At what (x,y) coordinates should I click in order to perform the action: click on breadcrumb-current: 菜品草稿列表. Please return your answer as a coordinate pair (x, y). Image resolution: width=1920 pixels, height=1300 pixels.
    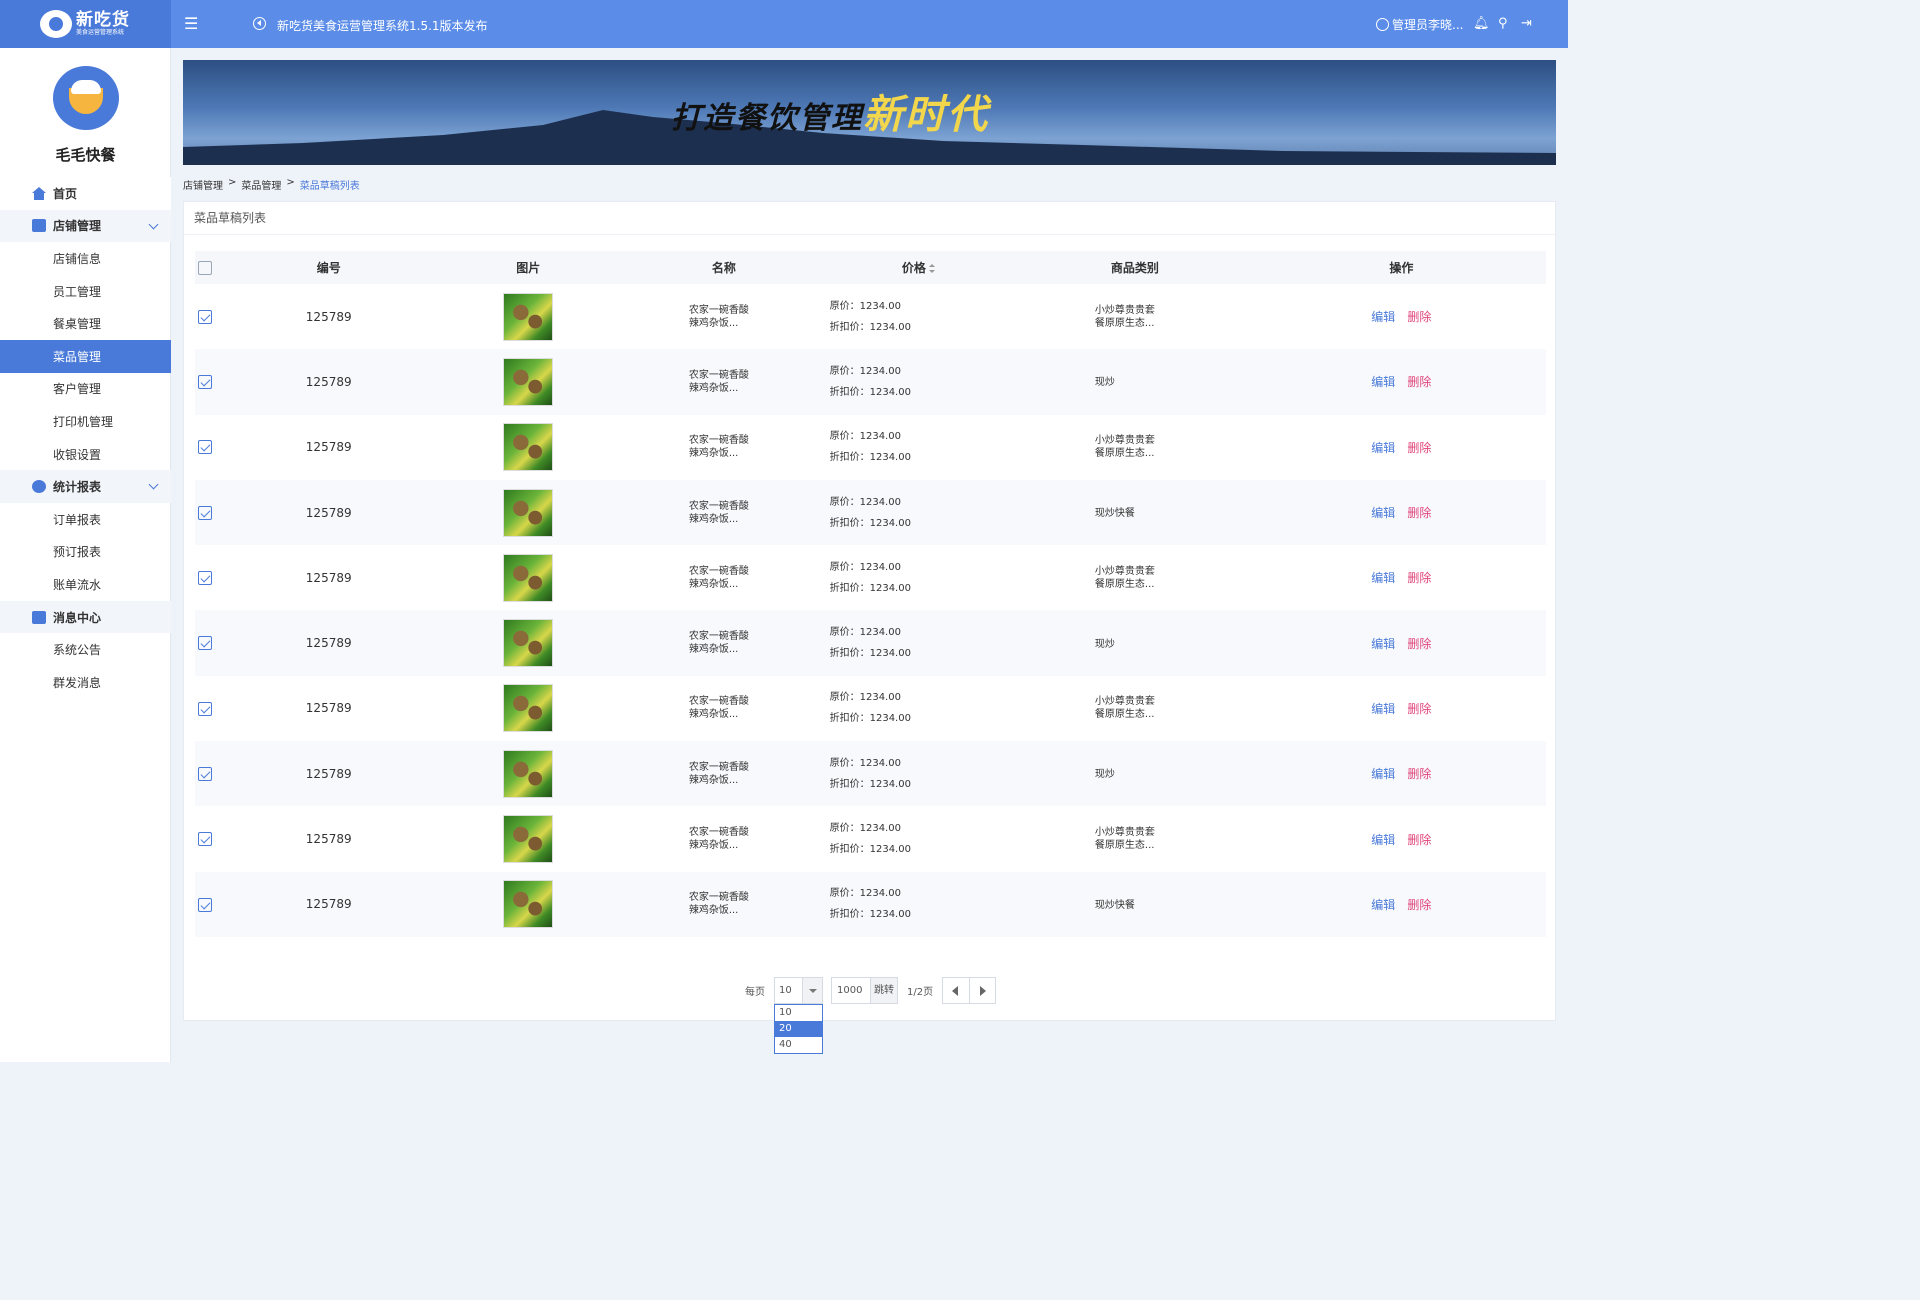
    Looking at the image, I should click on (329, 186).